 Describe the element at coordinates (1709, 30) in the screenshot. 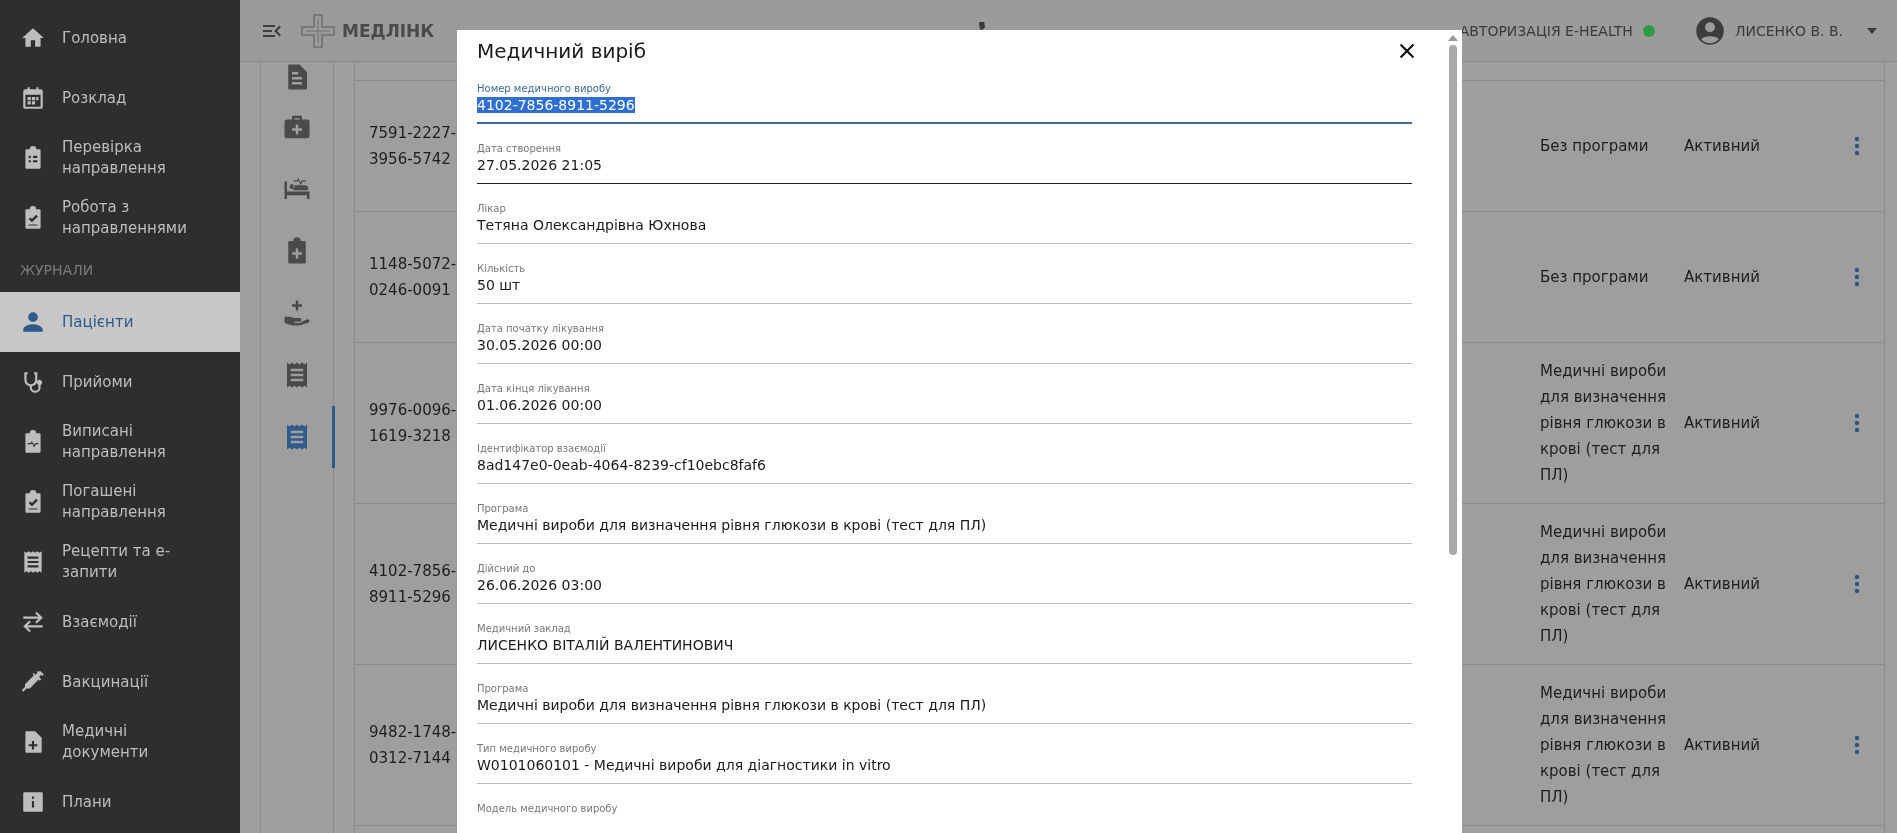

I see `avatar-icon` at that location.